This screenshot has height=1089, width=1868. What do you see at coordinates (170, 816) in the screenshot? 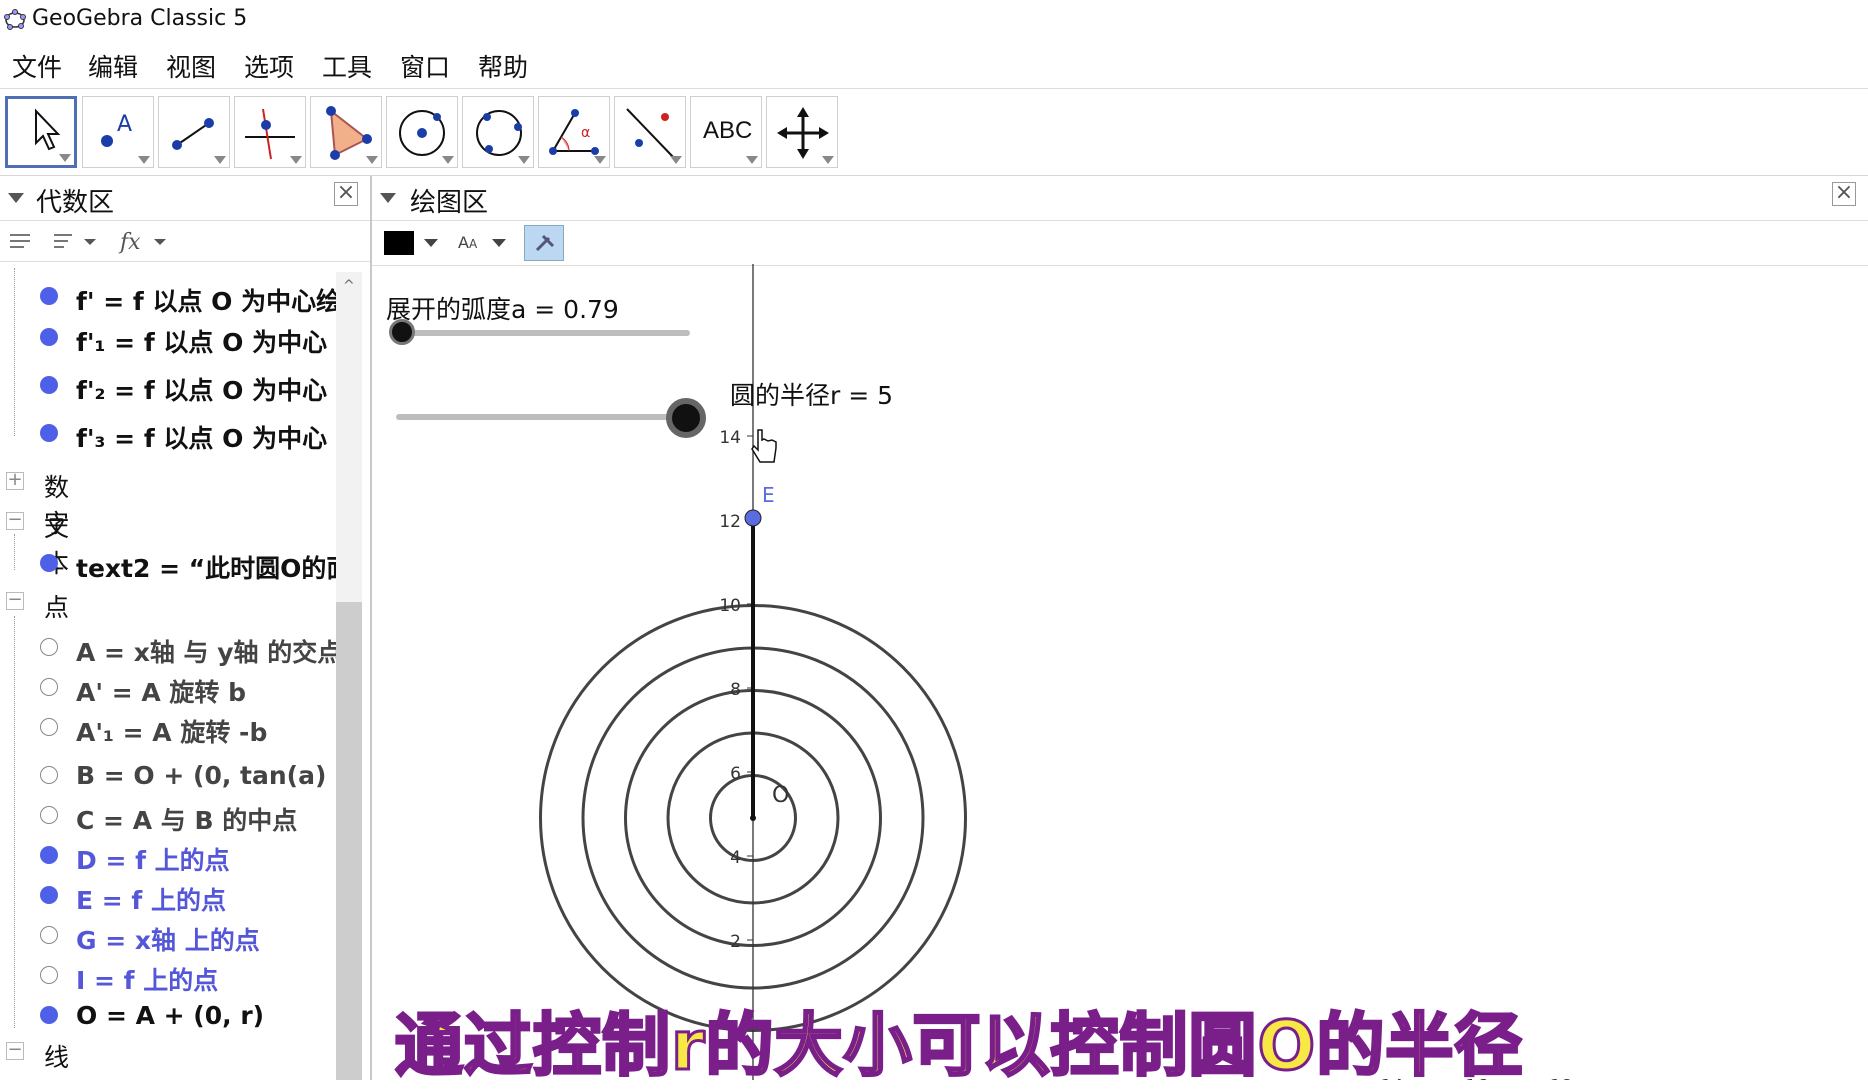
I see `algebra-row: C = A 与 B 的中点` at bounding box center [170, 816].